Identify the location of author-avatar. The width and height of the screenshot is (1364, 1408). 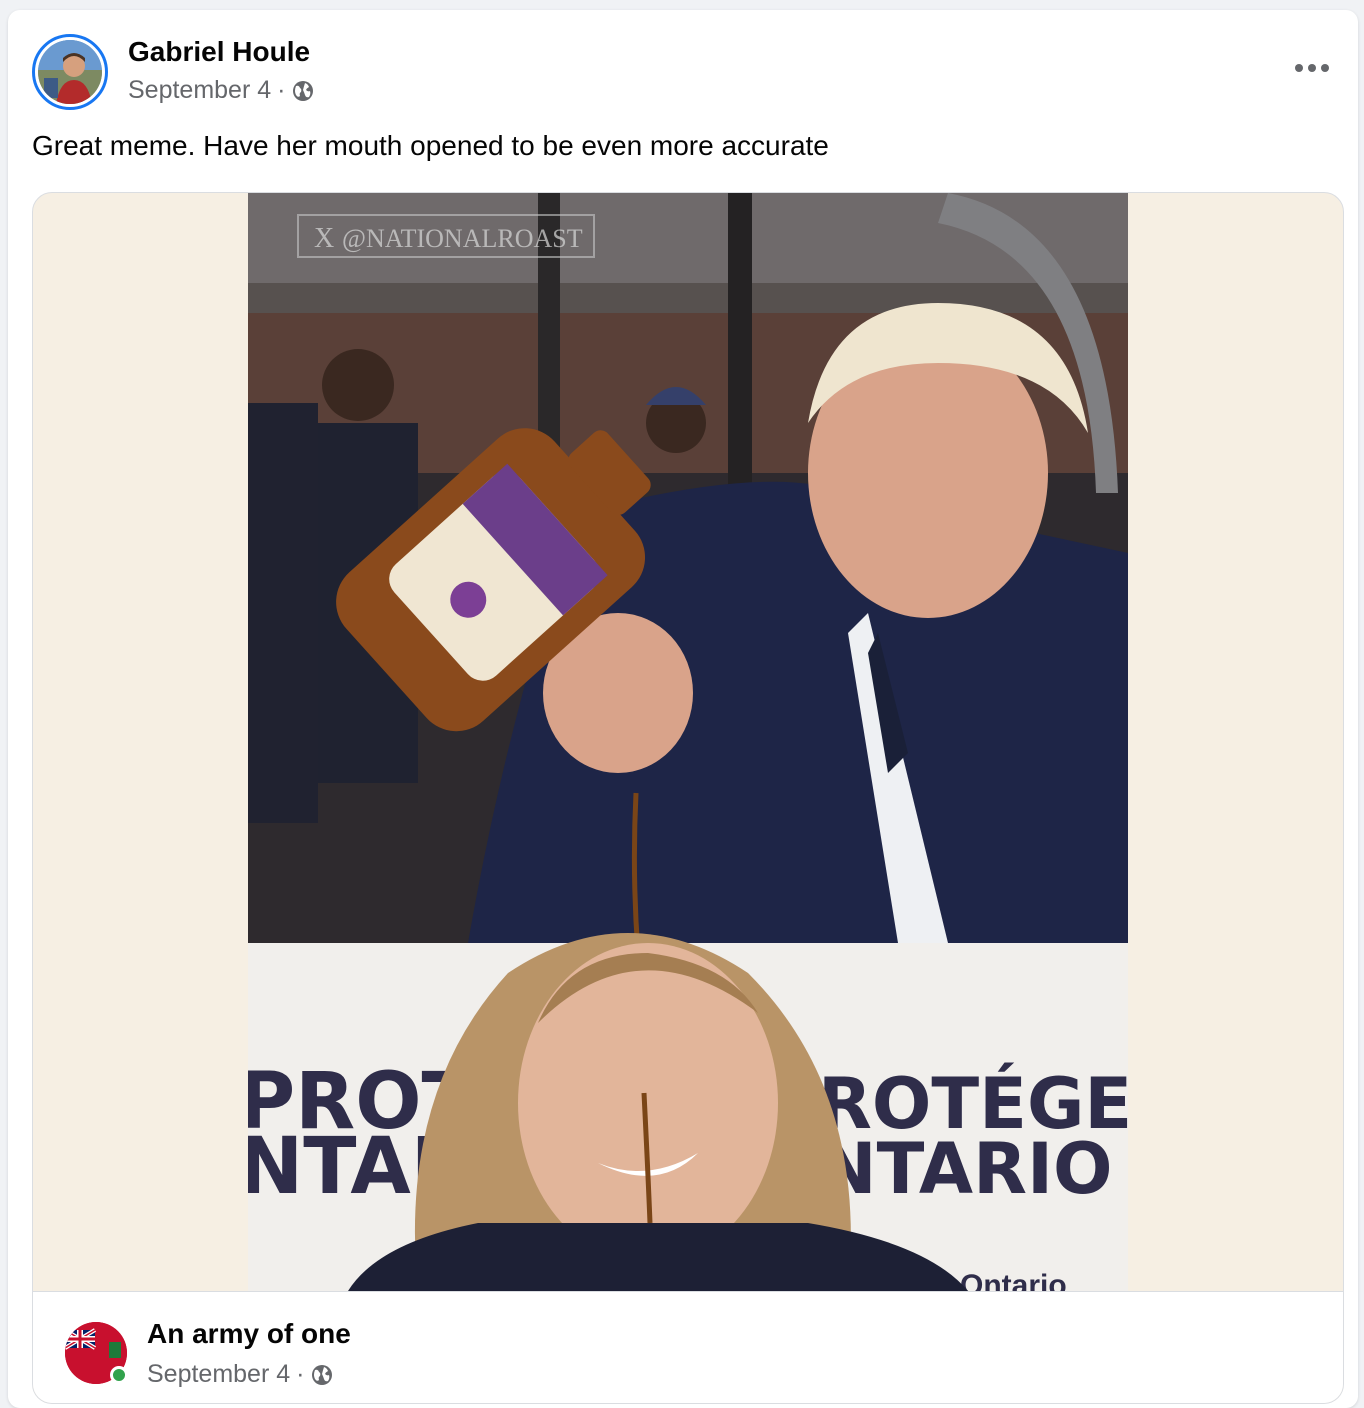
(70, 72).